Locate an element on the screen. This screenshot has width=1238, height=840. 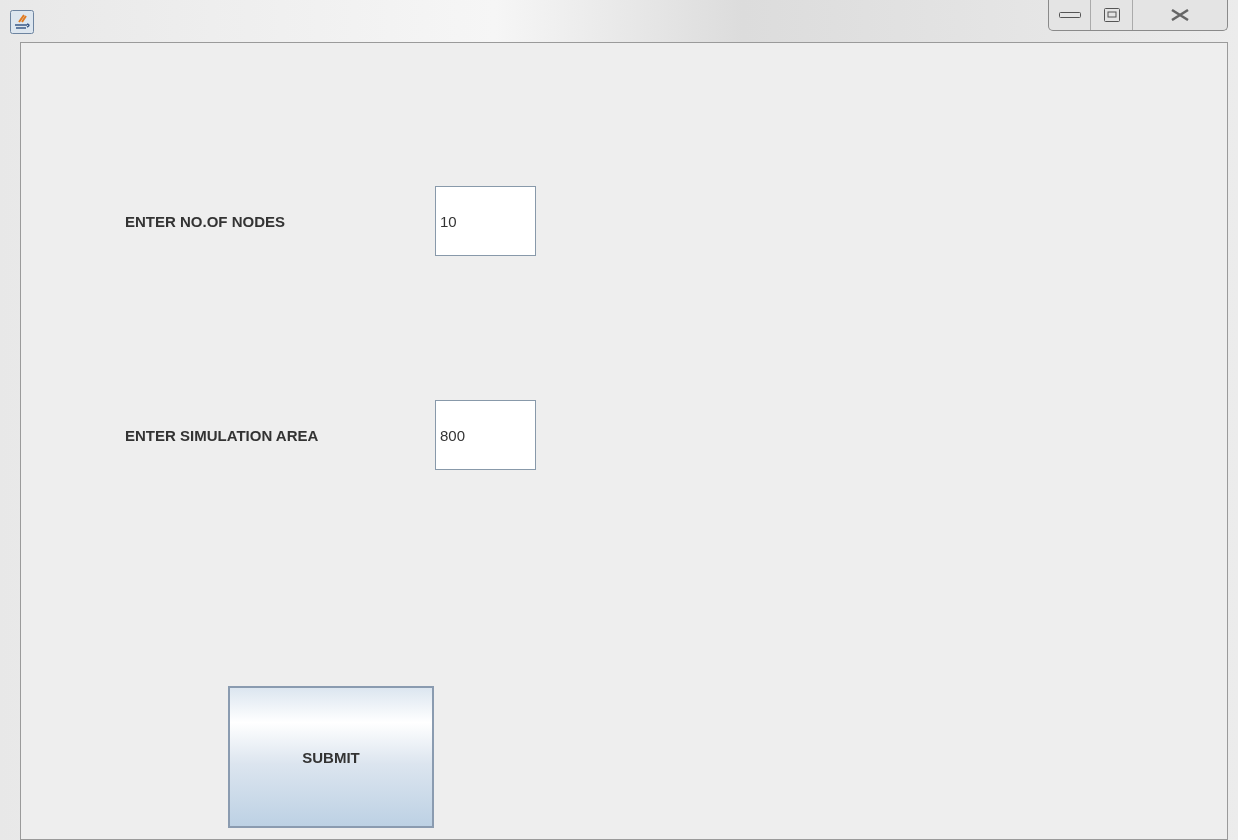
app-icon is located at coordinates (22, 22).